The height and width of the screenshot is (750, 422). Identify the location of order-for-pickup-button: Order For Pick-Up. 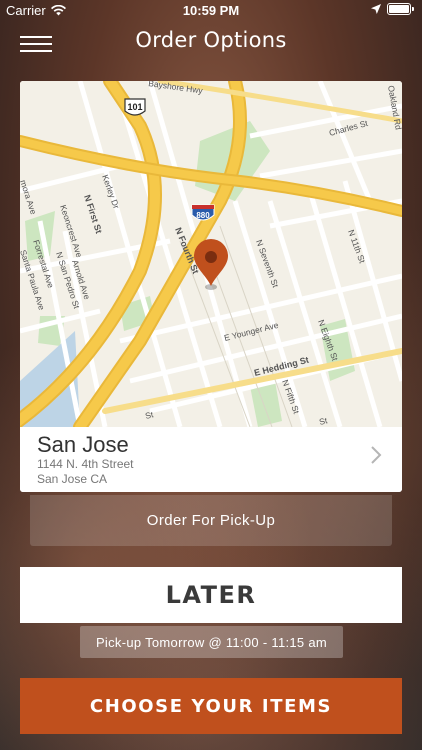
(211, 520).